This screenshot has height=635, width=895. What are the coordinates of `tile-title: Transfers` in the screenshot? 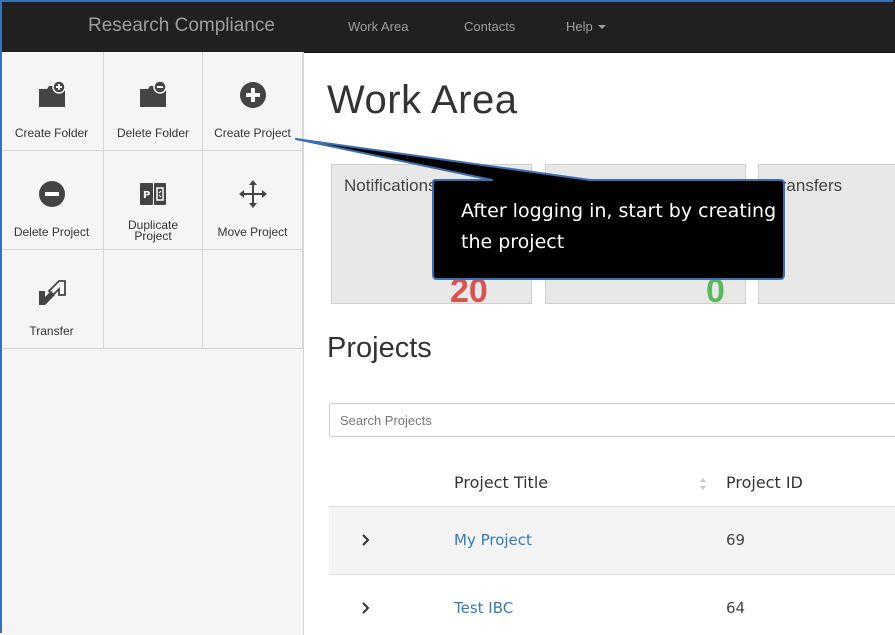 It's located at (807, 185).